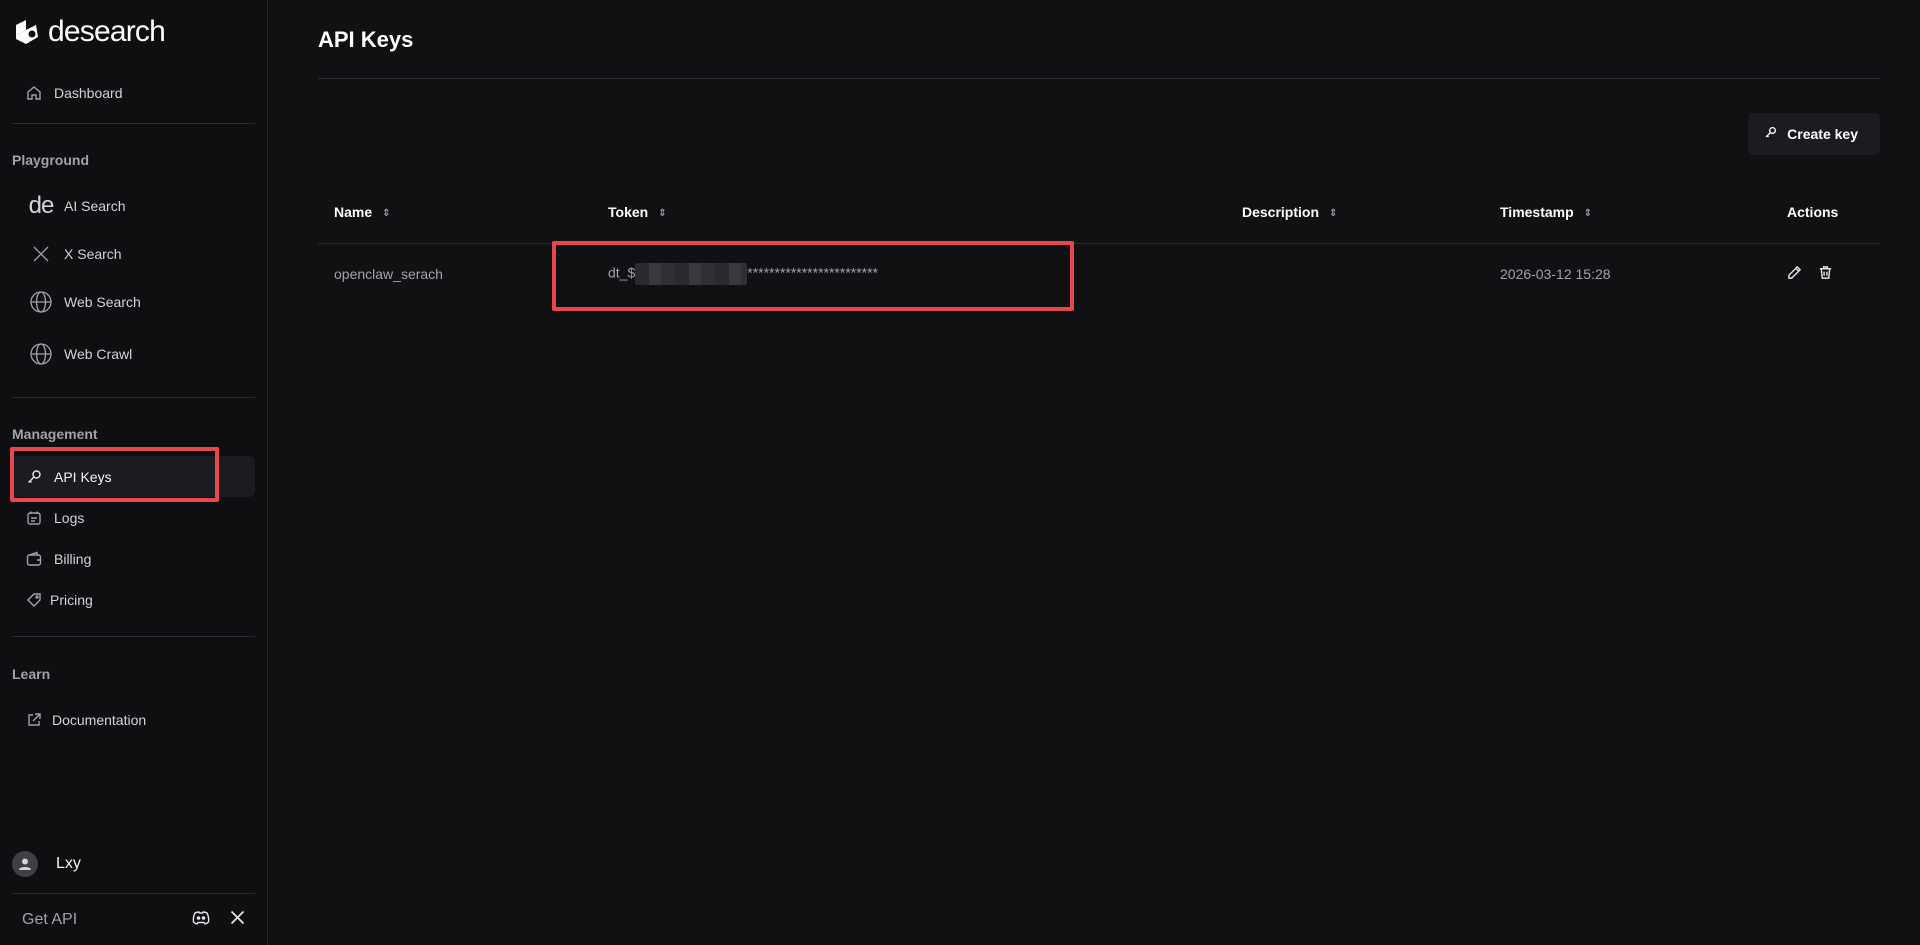 The image size is (1920, 945). I want to click on sidebar-item-x-search: X Search, so click(133, 254).